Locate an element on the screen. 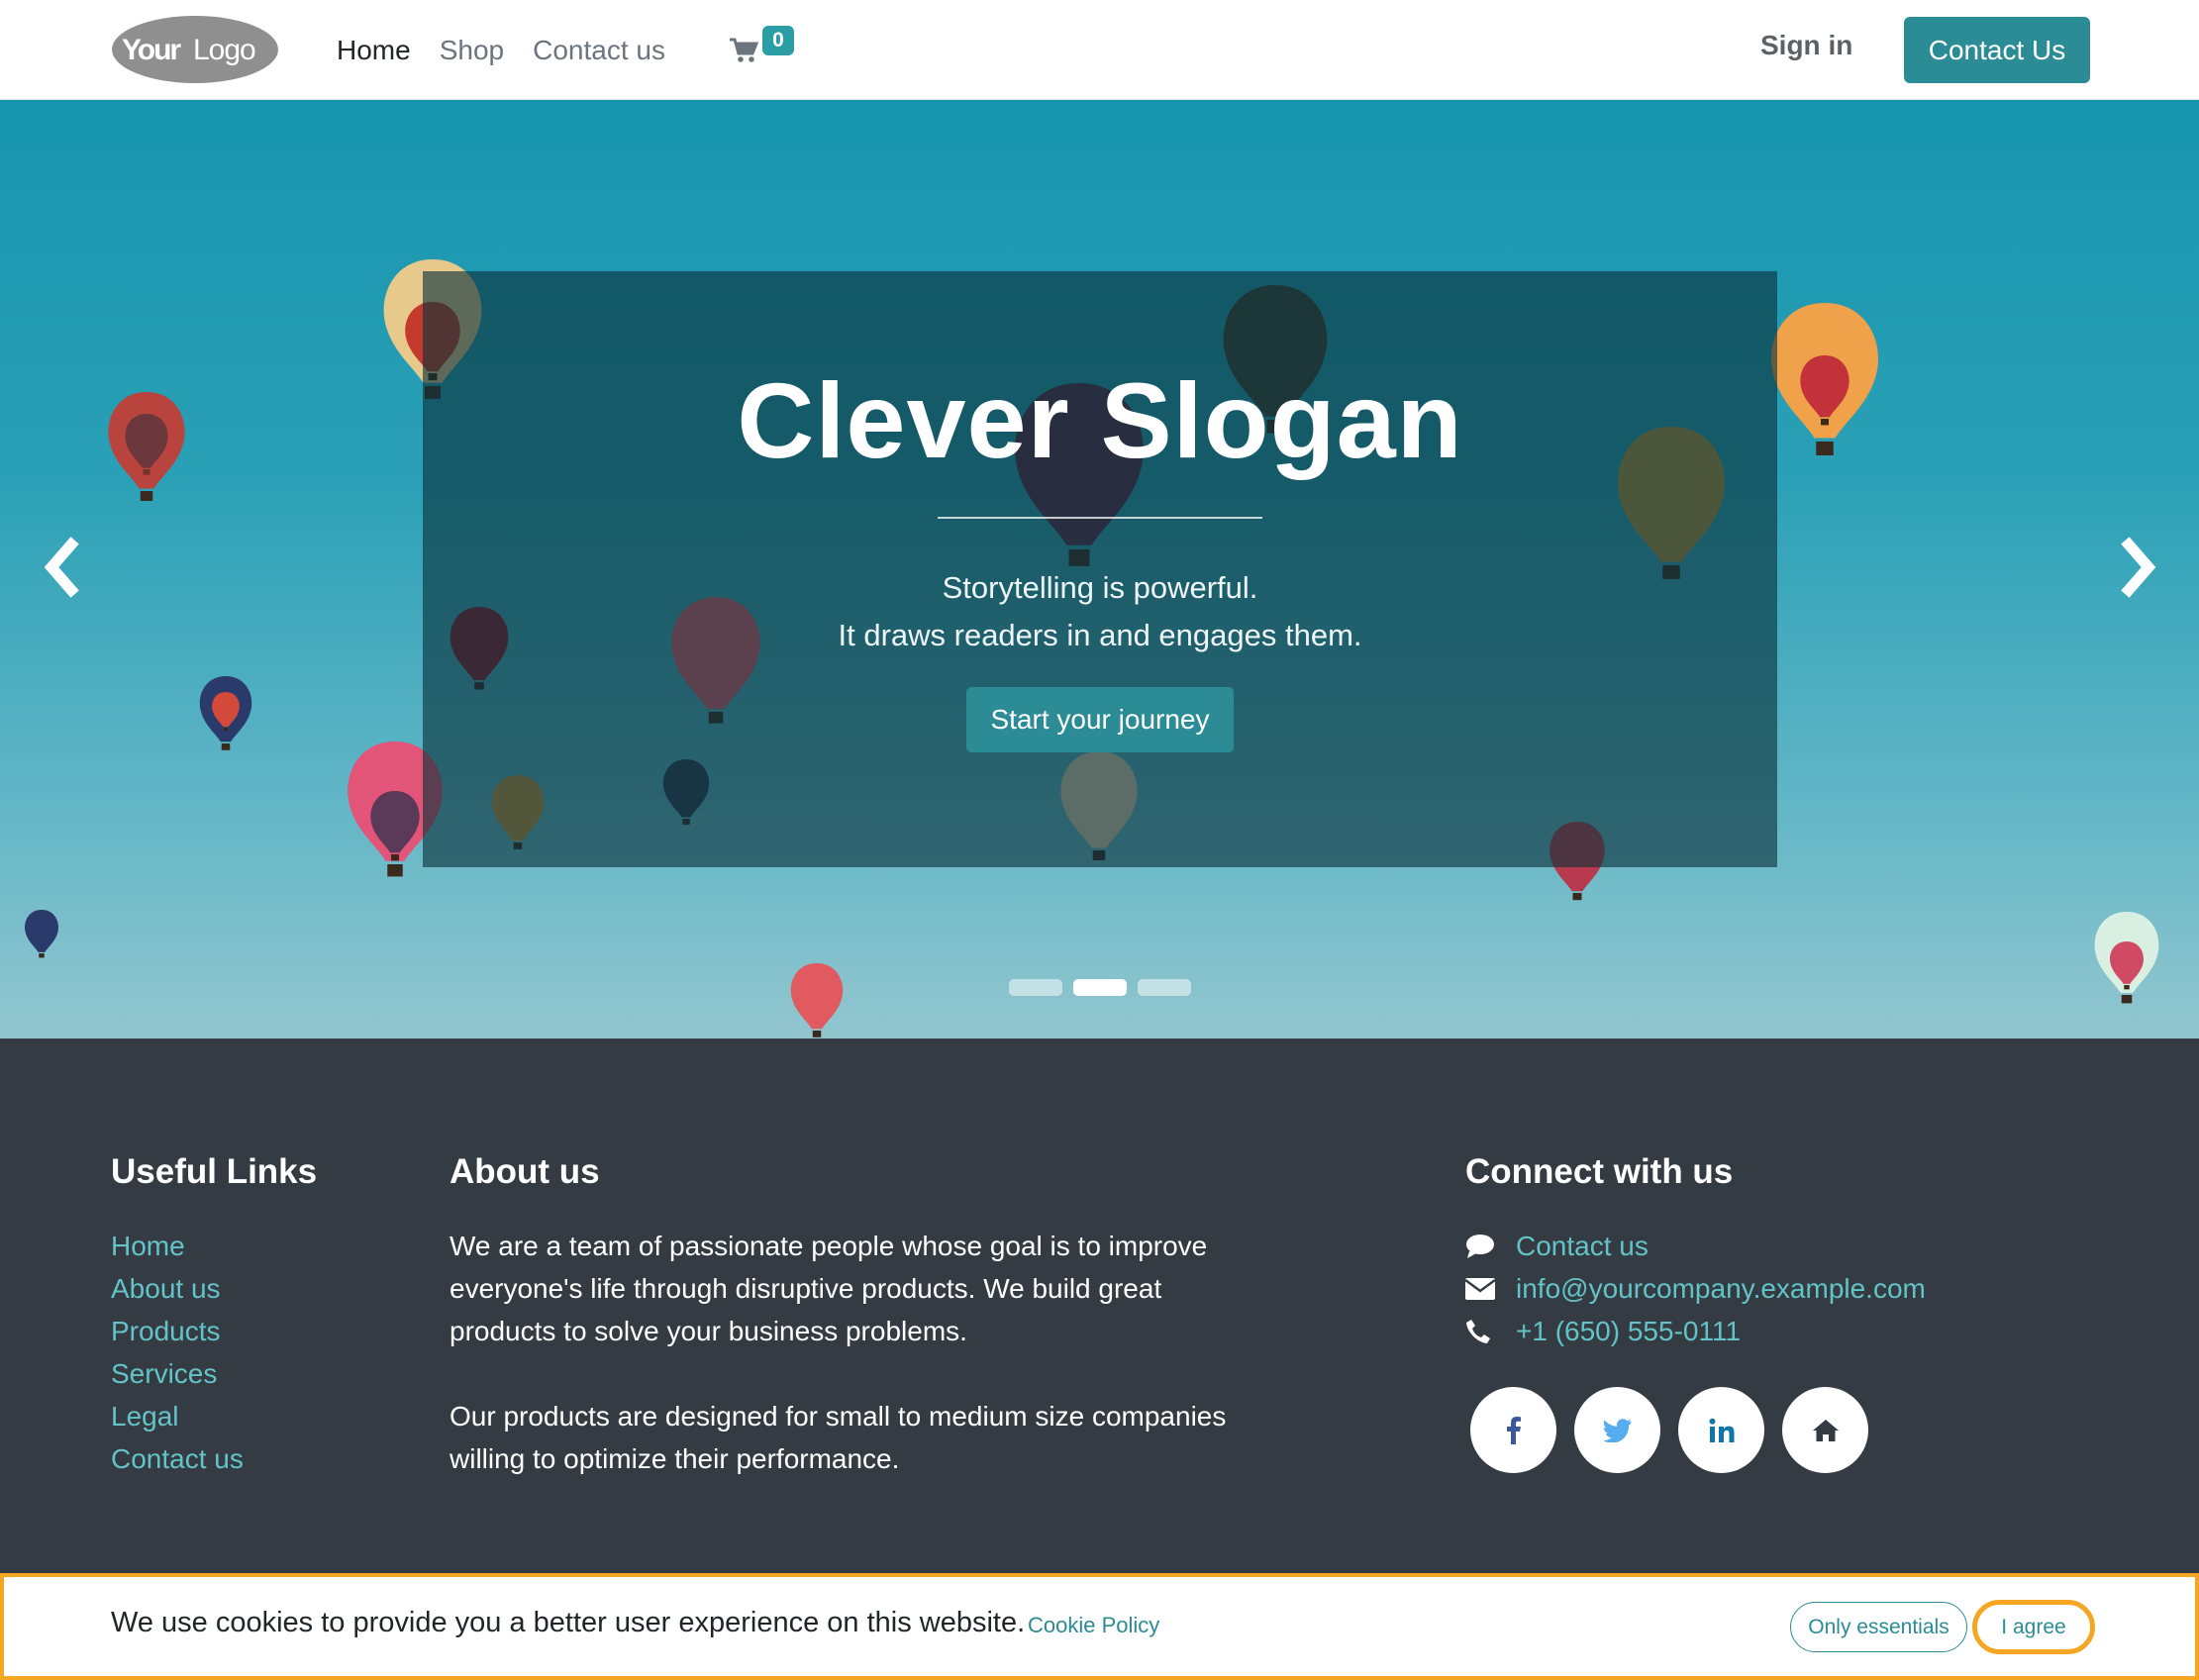 The height and width of the screenshot is (1680, 2199). phone-icon is located at coordinates (1490, 1331).